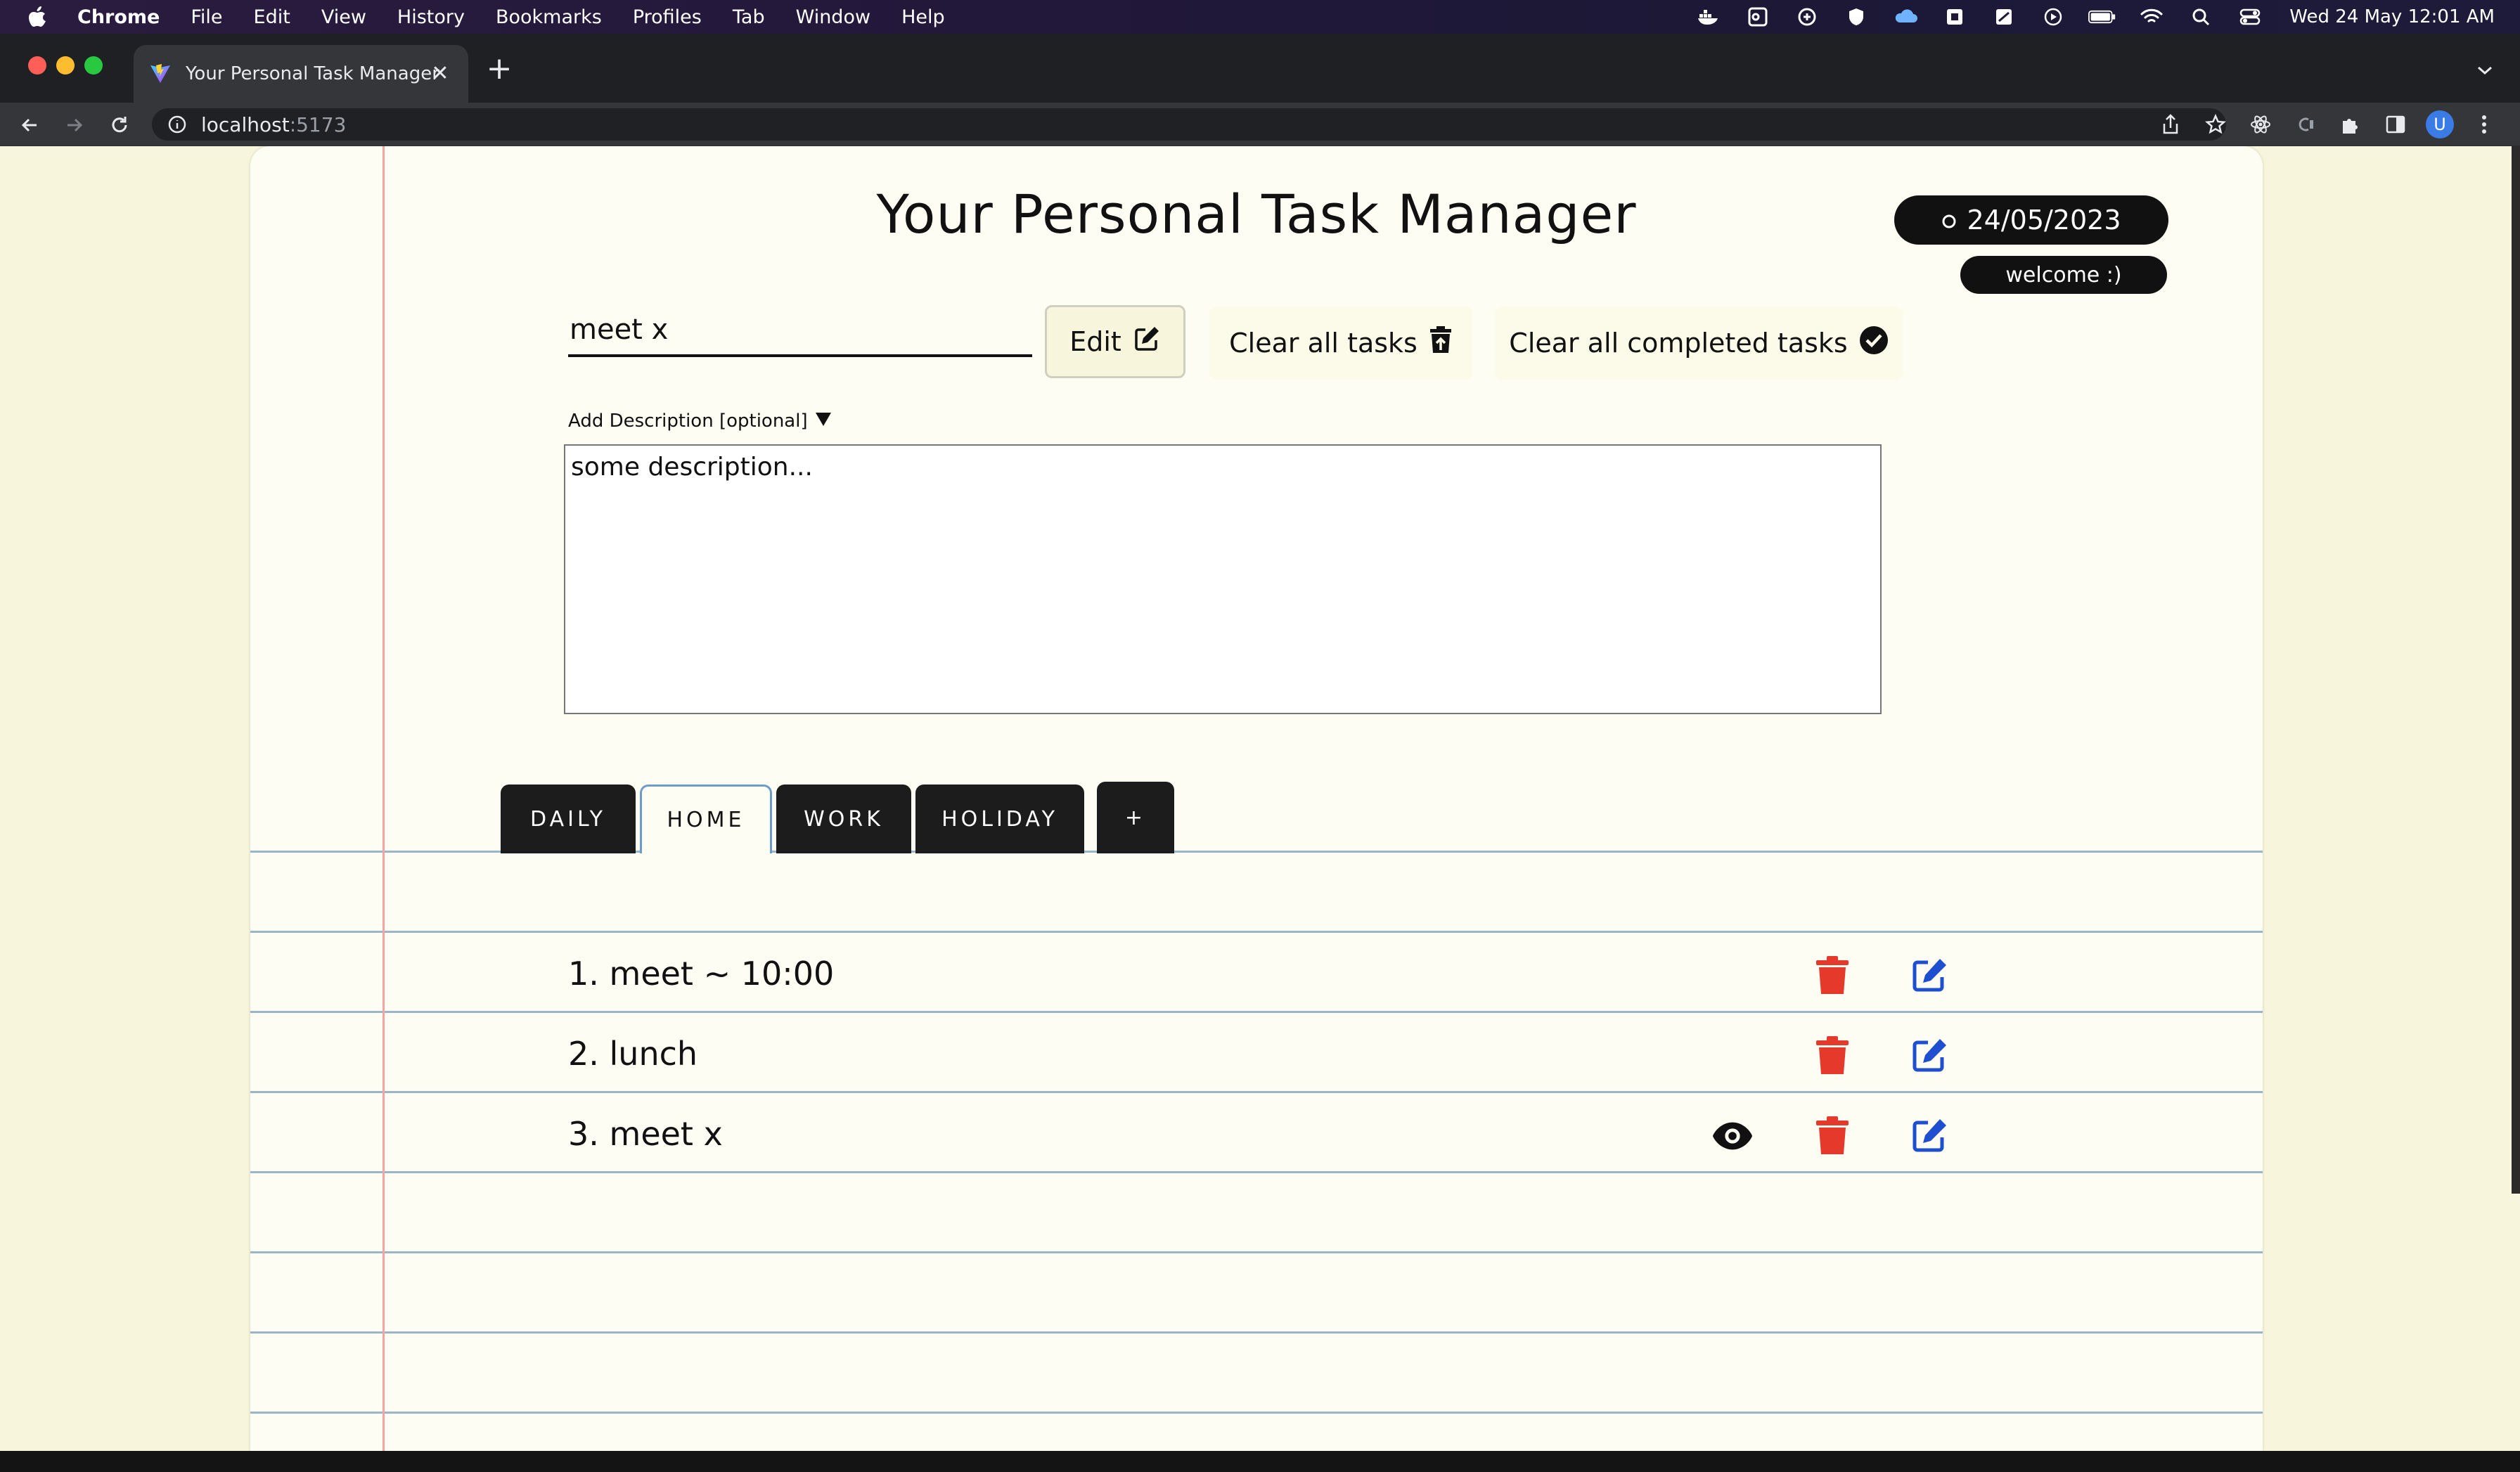  I want to click on tab-home: HOME, so click(706, 819).